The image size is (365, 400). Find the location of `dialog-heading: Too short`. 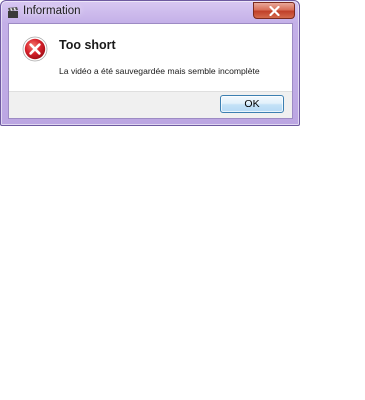

dialog-heading: Too short is located at coordinates (87, 45).